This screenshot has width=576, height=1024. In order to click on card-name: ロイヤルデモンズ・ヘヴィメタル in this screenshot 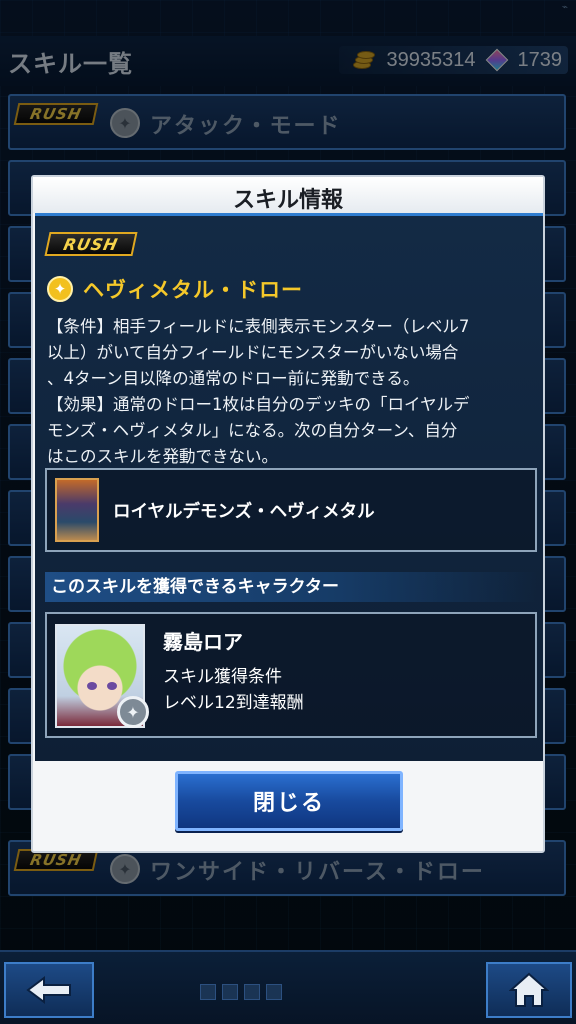, I will do `click(244, 512)`.